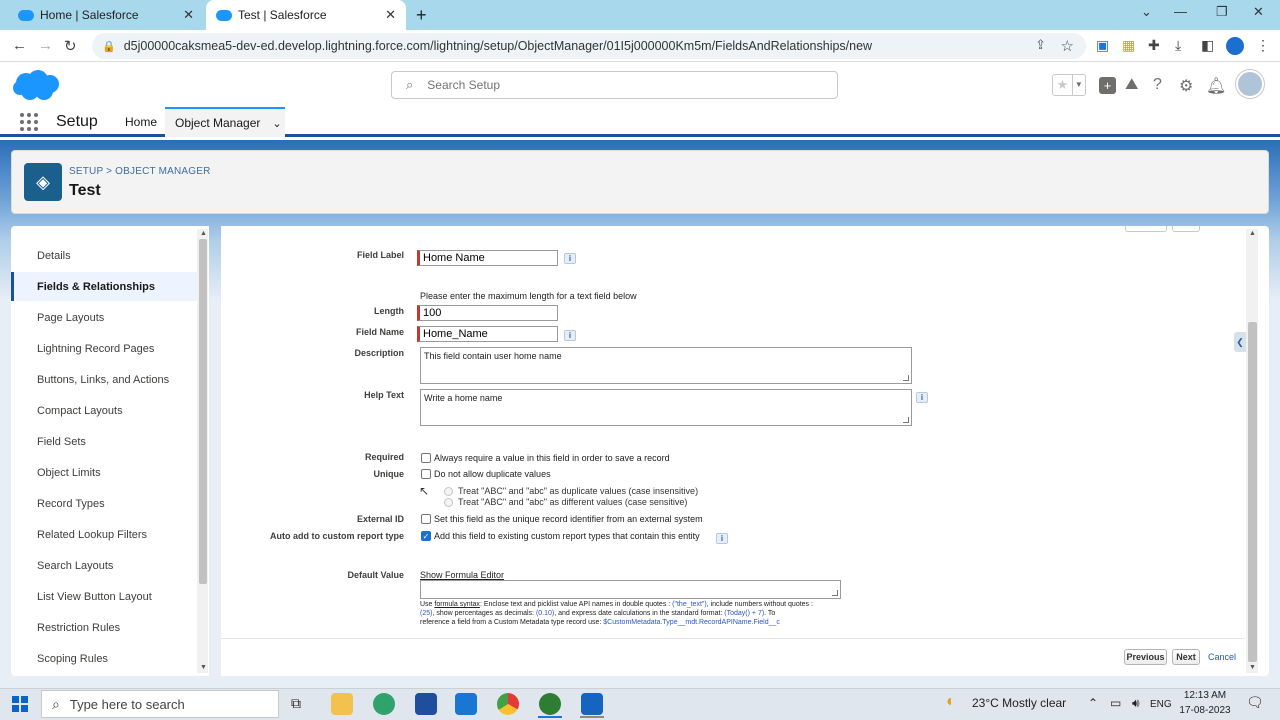 This screenshot has width=1280, height=720. What do you see at coordinates (1067, 46) in the screenshot?
I see `bookmark-star-icon: ☆` at bounding box center [1067, 46].